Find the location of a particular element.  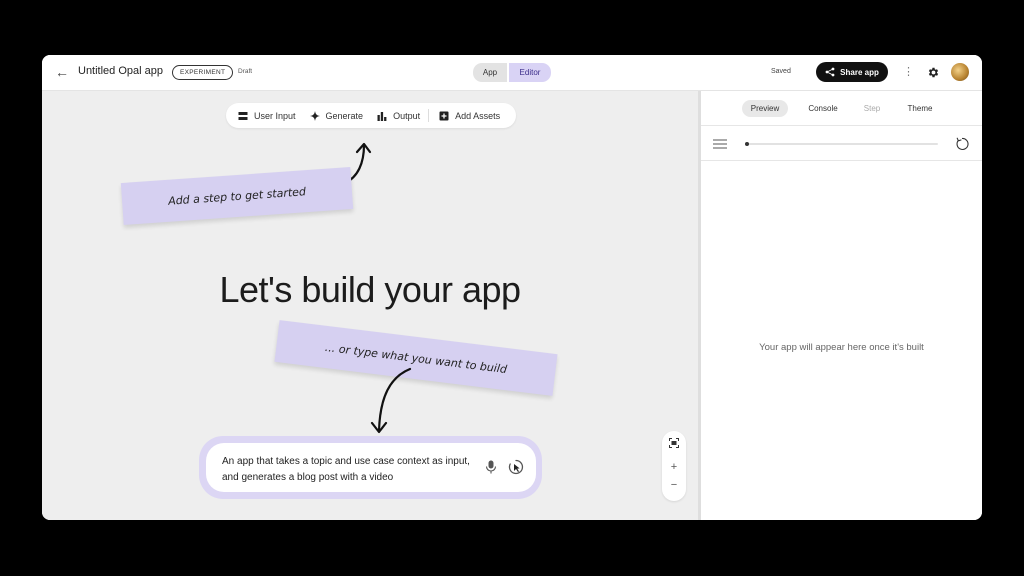

user-input-label: User Input is located at coordinates (275, 115).